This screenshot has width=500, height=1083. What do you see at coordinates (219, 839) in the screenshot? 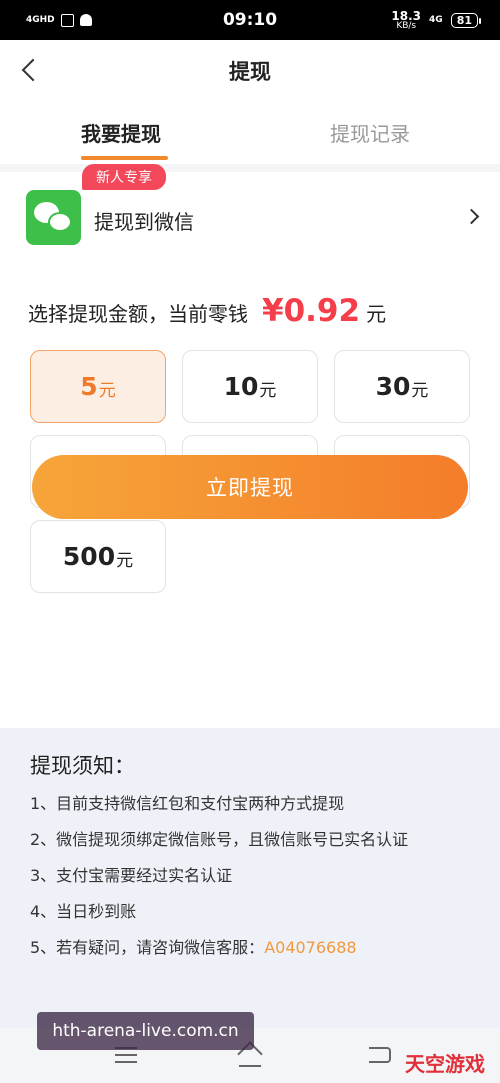
I see `notice-item: 2、微信提现须绑定微信账号，且微信账号已实名认证` at bounding box center [219, 839].